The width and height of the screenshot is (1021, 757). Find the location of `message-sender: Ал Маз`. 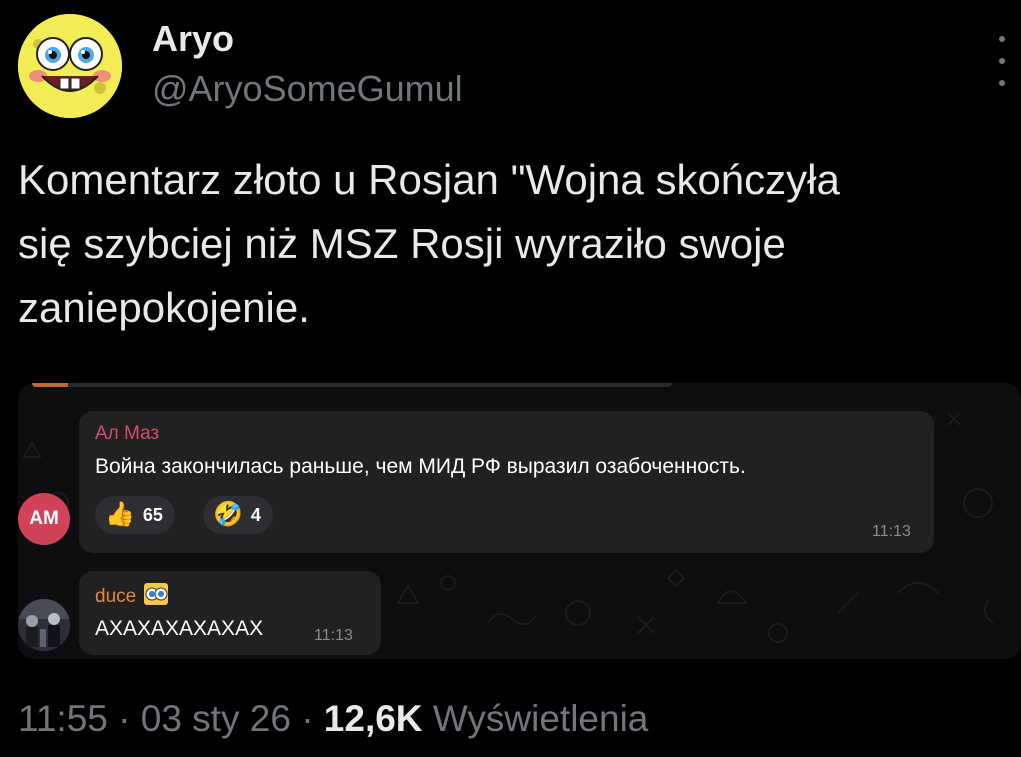

message-sender: Ал Маз is located at coordinates (127, 434).